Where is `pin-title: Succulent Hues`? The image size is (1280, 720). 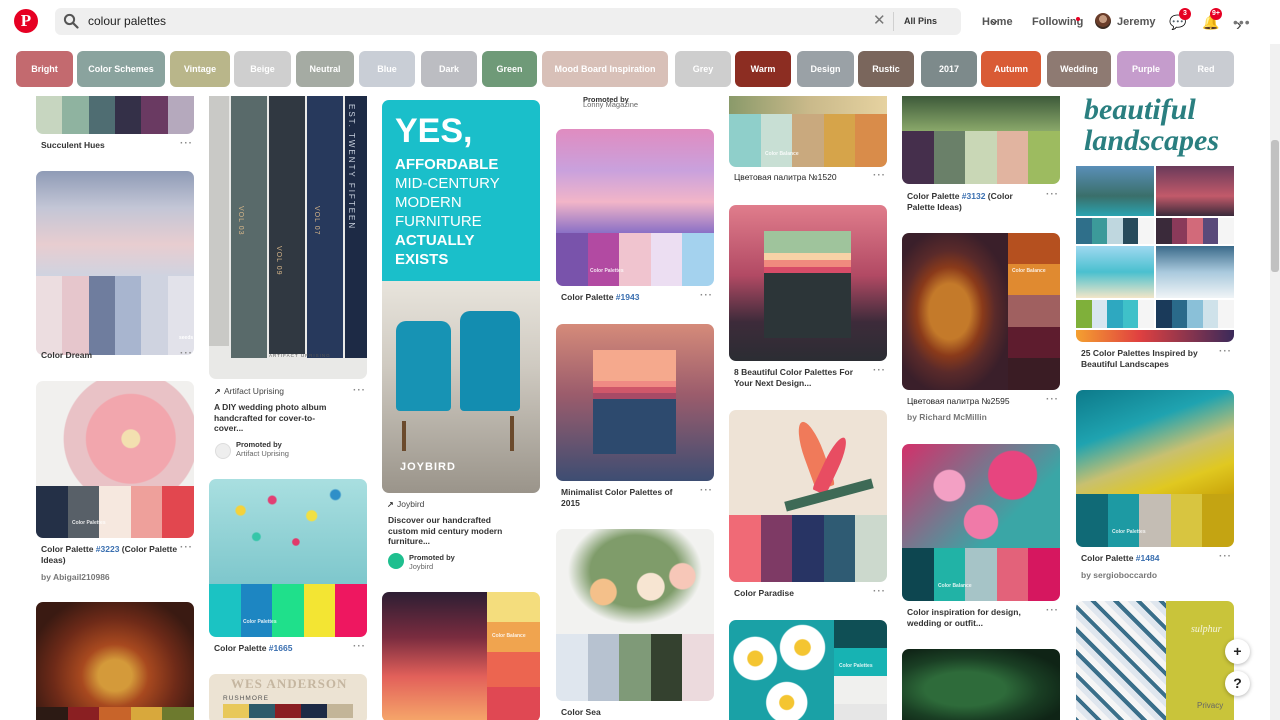
pin-title: Succulent Hues is located at coordinates (111, 145).